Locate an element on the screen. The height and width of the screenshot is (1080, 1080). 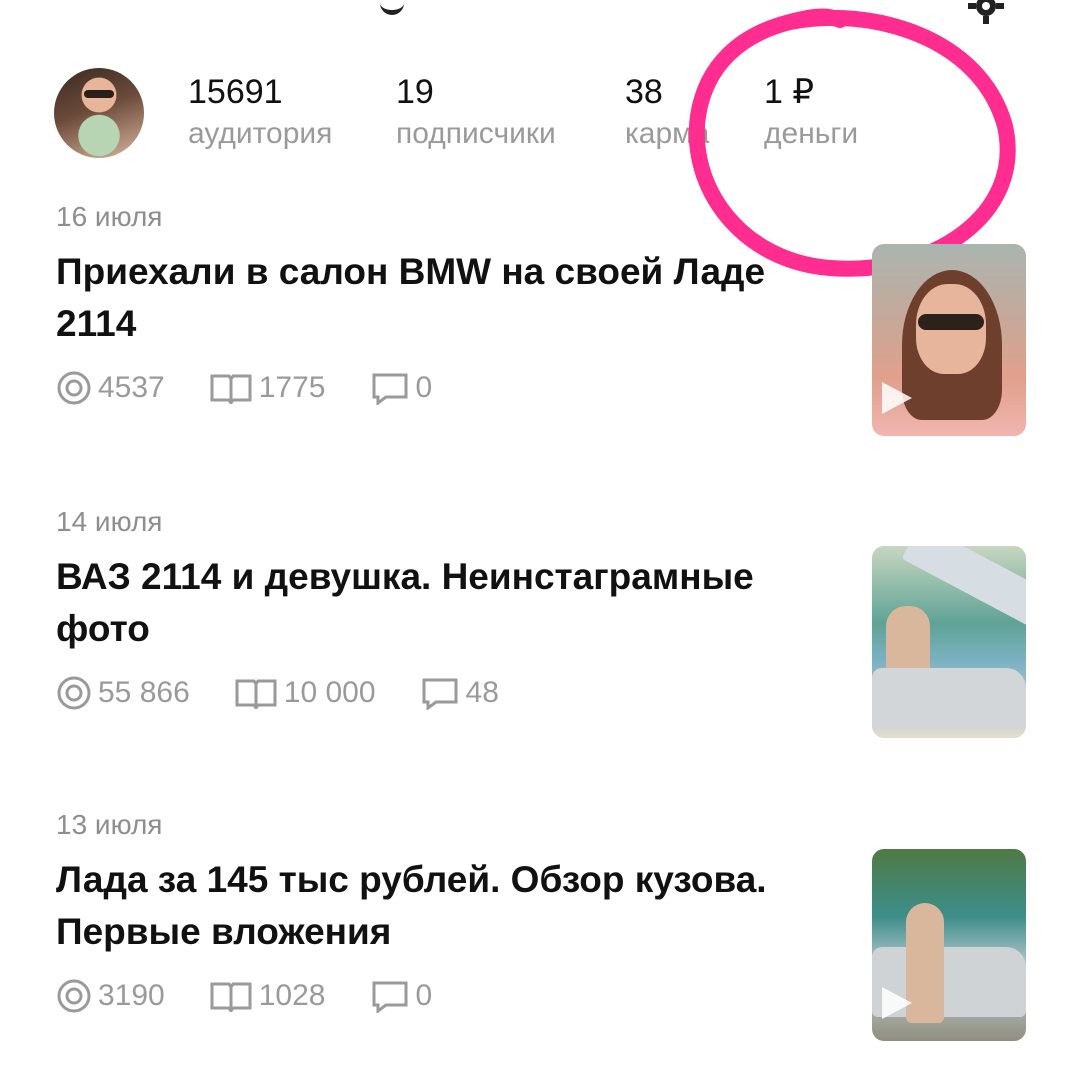
reads-count: 10 000 is located at coordinates (329, 692).